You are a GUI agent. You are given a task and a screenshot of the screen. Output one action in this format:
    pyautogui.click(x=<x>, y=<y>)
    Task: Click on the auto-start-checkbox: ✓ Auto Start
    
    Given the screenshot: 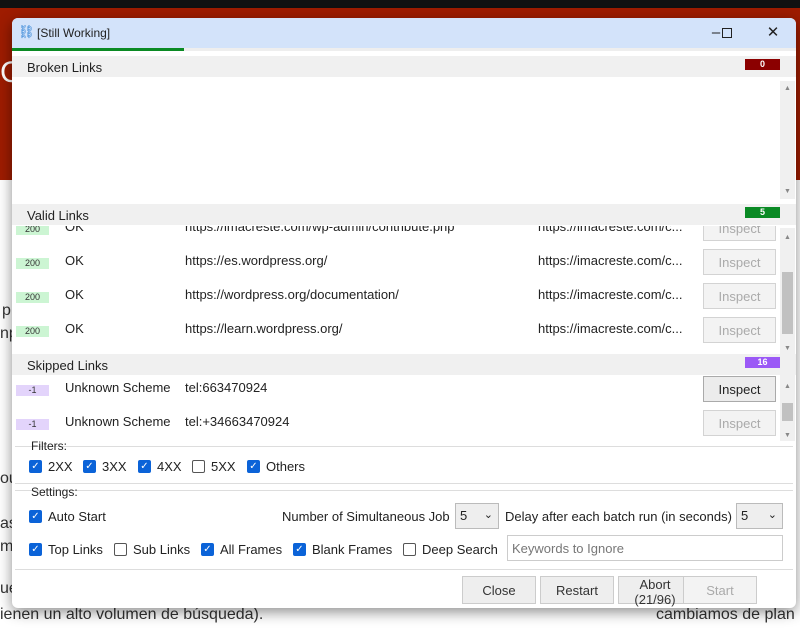 What is the action you would take?
    pyautogui.click(x=67, y=516)
    